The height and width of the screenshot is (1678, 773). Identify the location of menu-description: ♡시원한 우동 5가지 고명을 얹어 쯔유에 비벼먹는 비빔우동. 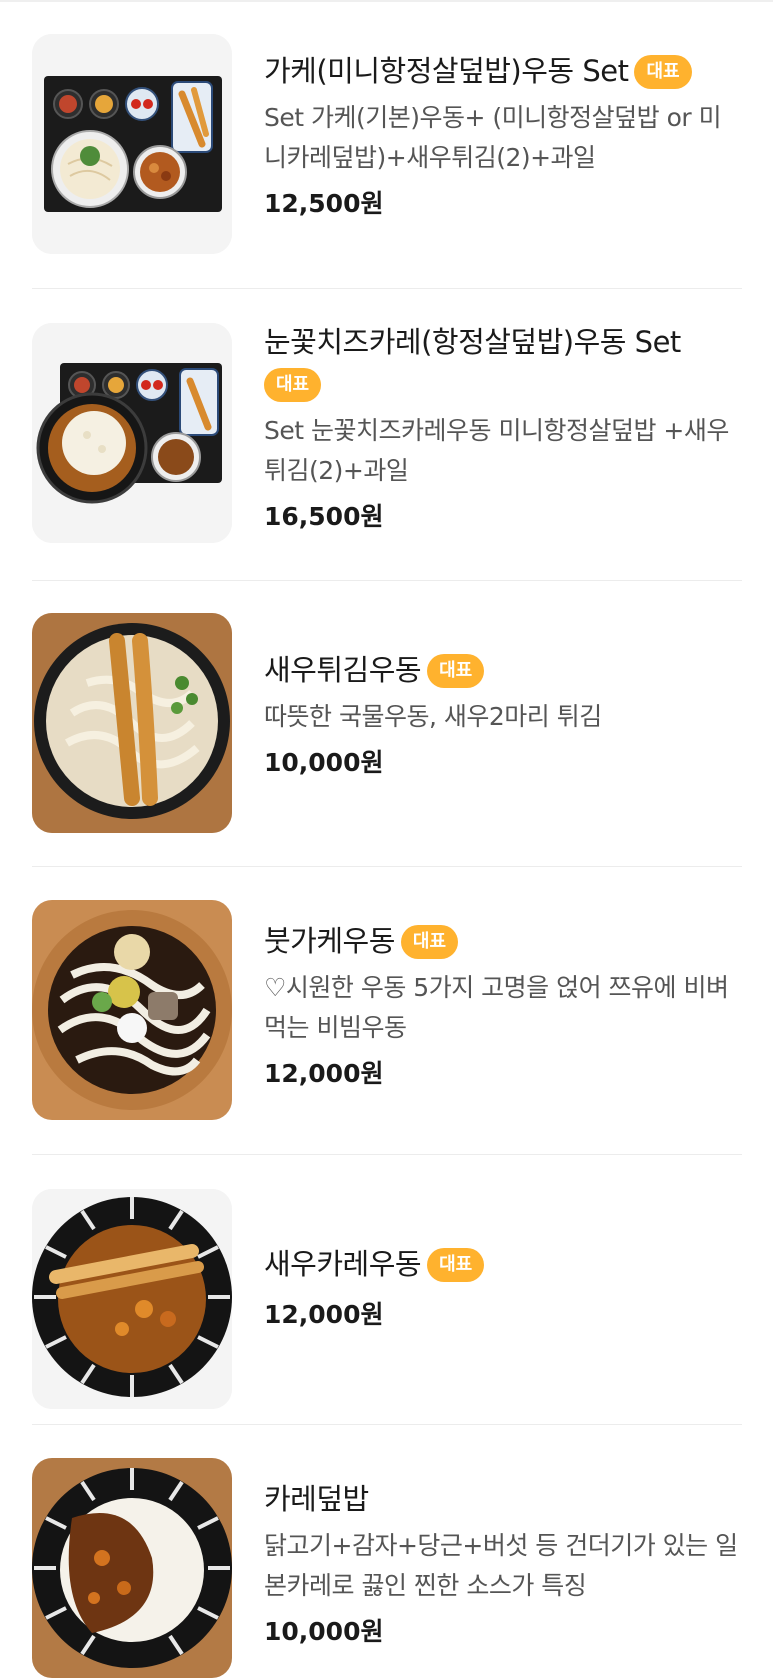
(496, 1007).